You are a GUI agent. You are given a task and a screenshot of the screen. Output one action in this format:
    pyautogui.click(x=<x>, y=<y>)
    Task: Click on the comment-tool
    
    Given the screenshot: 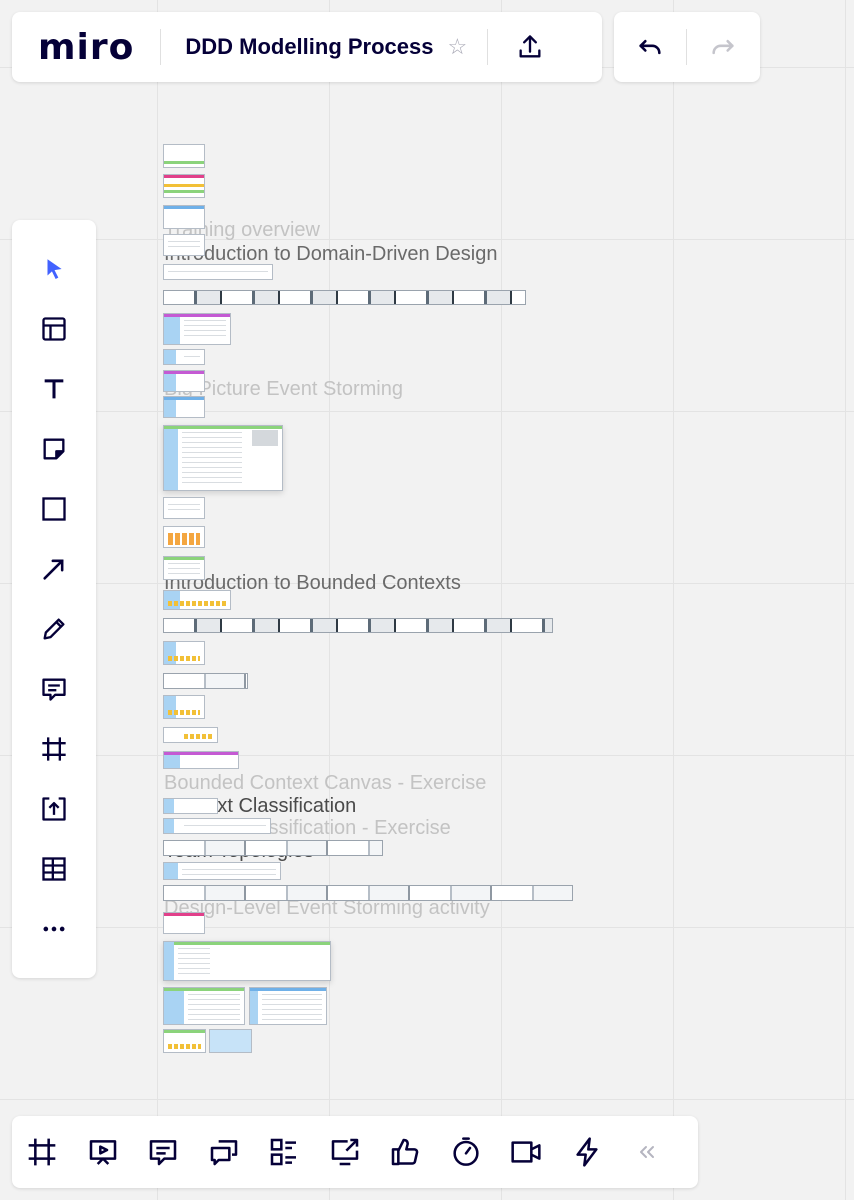 What is the action you would take?
    pyautogui.click(x=54, y=689)
    